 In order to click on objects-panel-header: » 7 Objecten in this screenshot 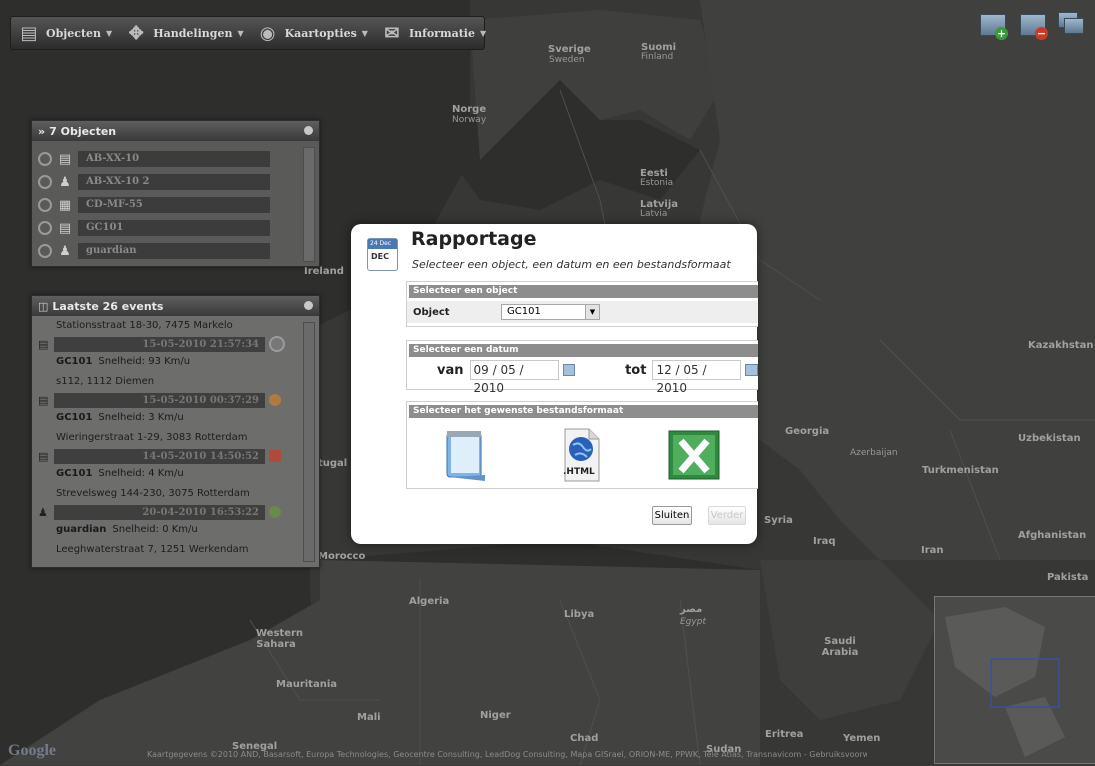, I will do `click(175, 131)`.